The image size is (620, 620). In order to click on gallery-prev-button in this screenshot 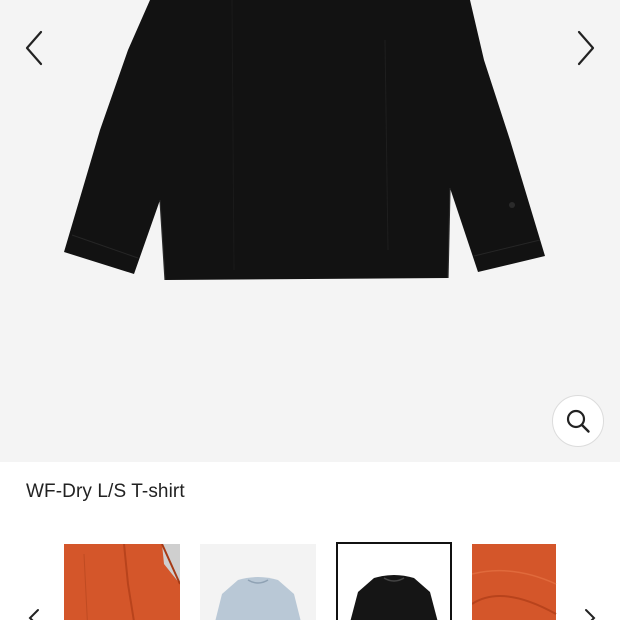, I will do `click(34, 48)`.